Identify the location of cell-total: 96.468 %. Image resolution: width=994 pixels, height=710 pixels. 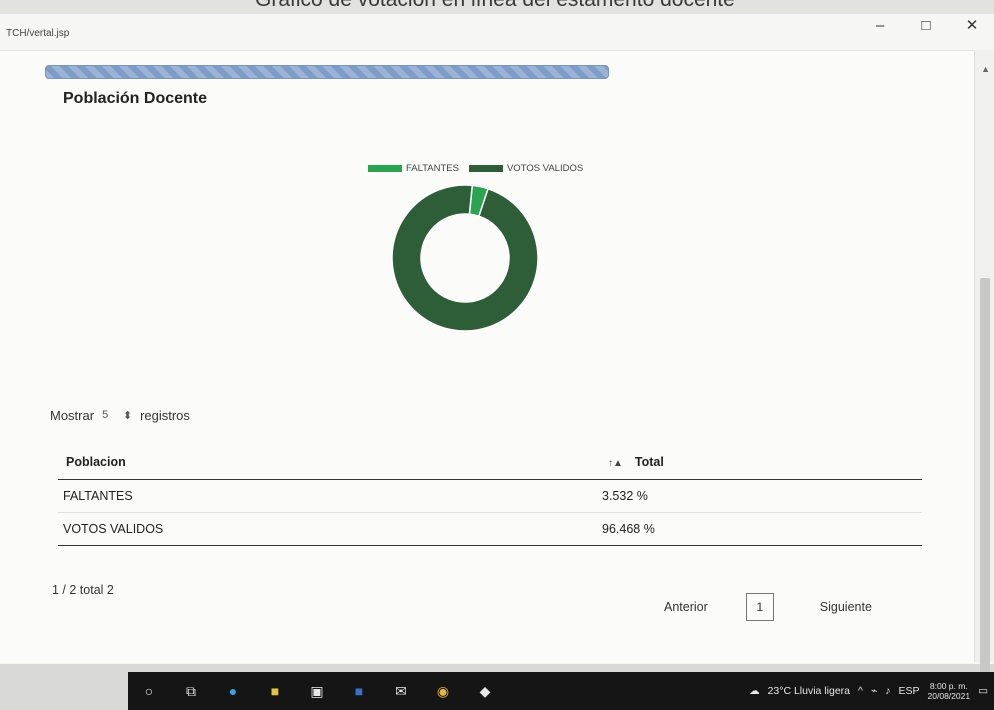
(761, 529).